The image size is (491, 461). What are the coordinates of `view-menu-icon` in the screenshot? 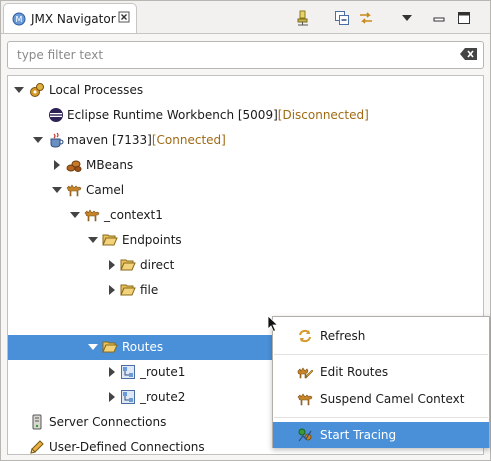 It's located at (407, 18).